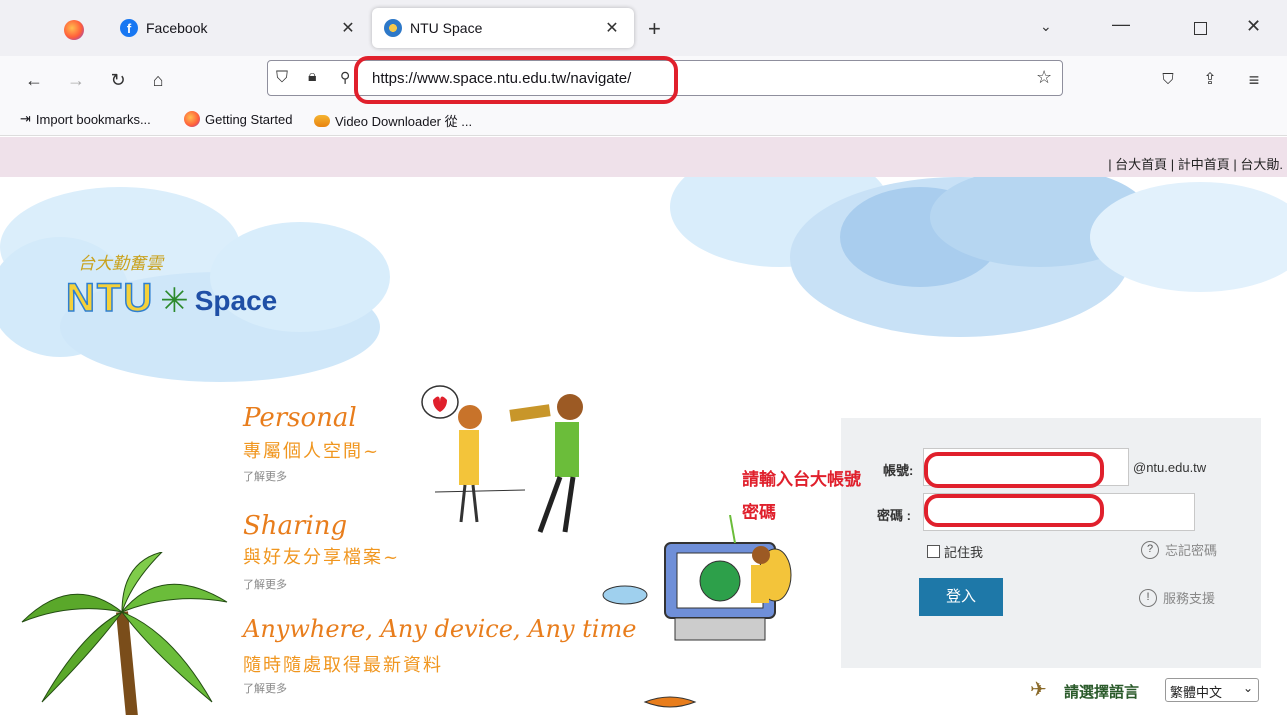 The width and height of the screenshot is (1287, 715). I want to click on bookmark-star-icon: ☆, so click(1044, 77).